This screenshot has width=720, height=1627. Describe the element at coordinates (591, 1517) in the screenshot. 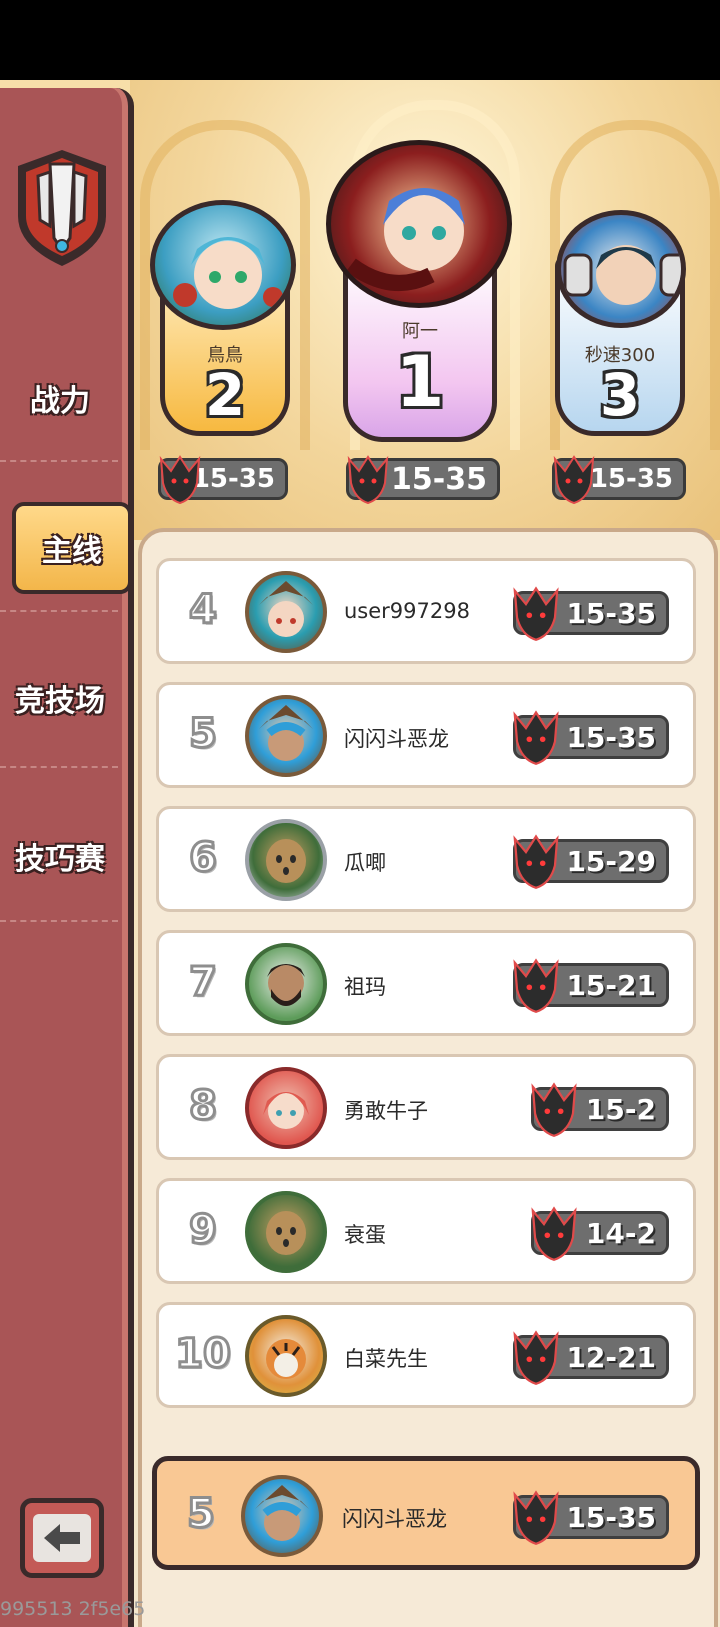

I see `my-score-pill: 15-35` at that location.